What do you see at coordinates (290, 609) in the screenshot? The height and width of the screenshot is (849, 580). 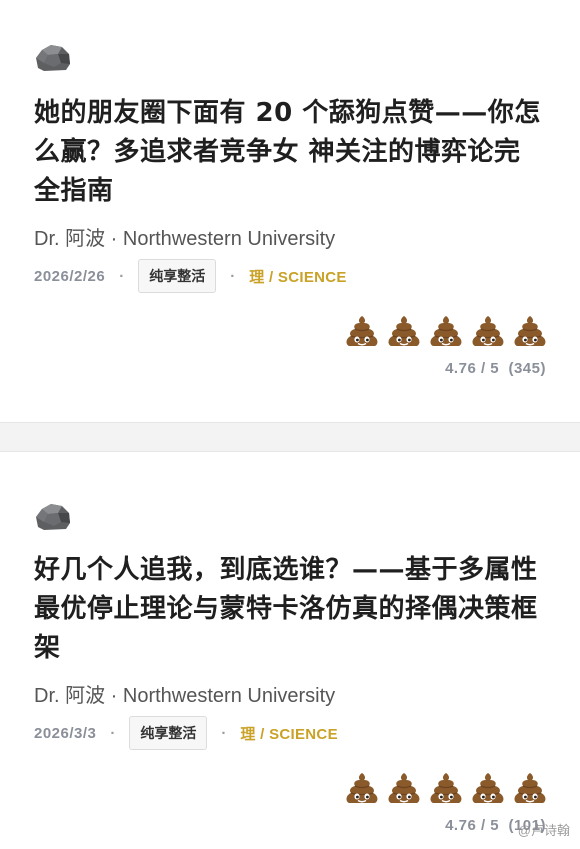 I see `article-title: 好几个人追我，到底选谁？——基于多属性最优停止理论与蒙特卡洛仿真的择偶决策框架` at bounding box center [290, 609].